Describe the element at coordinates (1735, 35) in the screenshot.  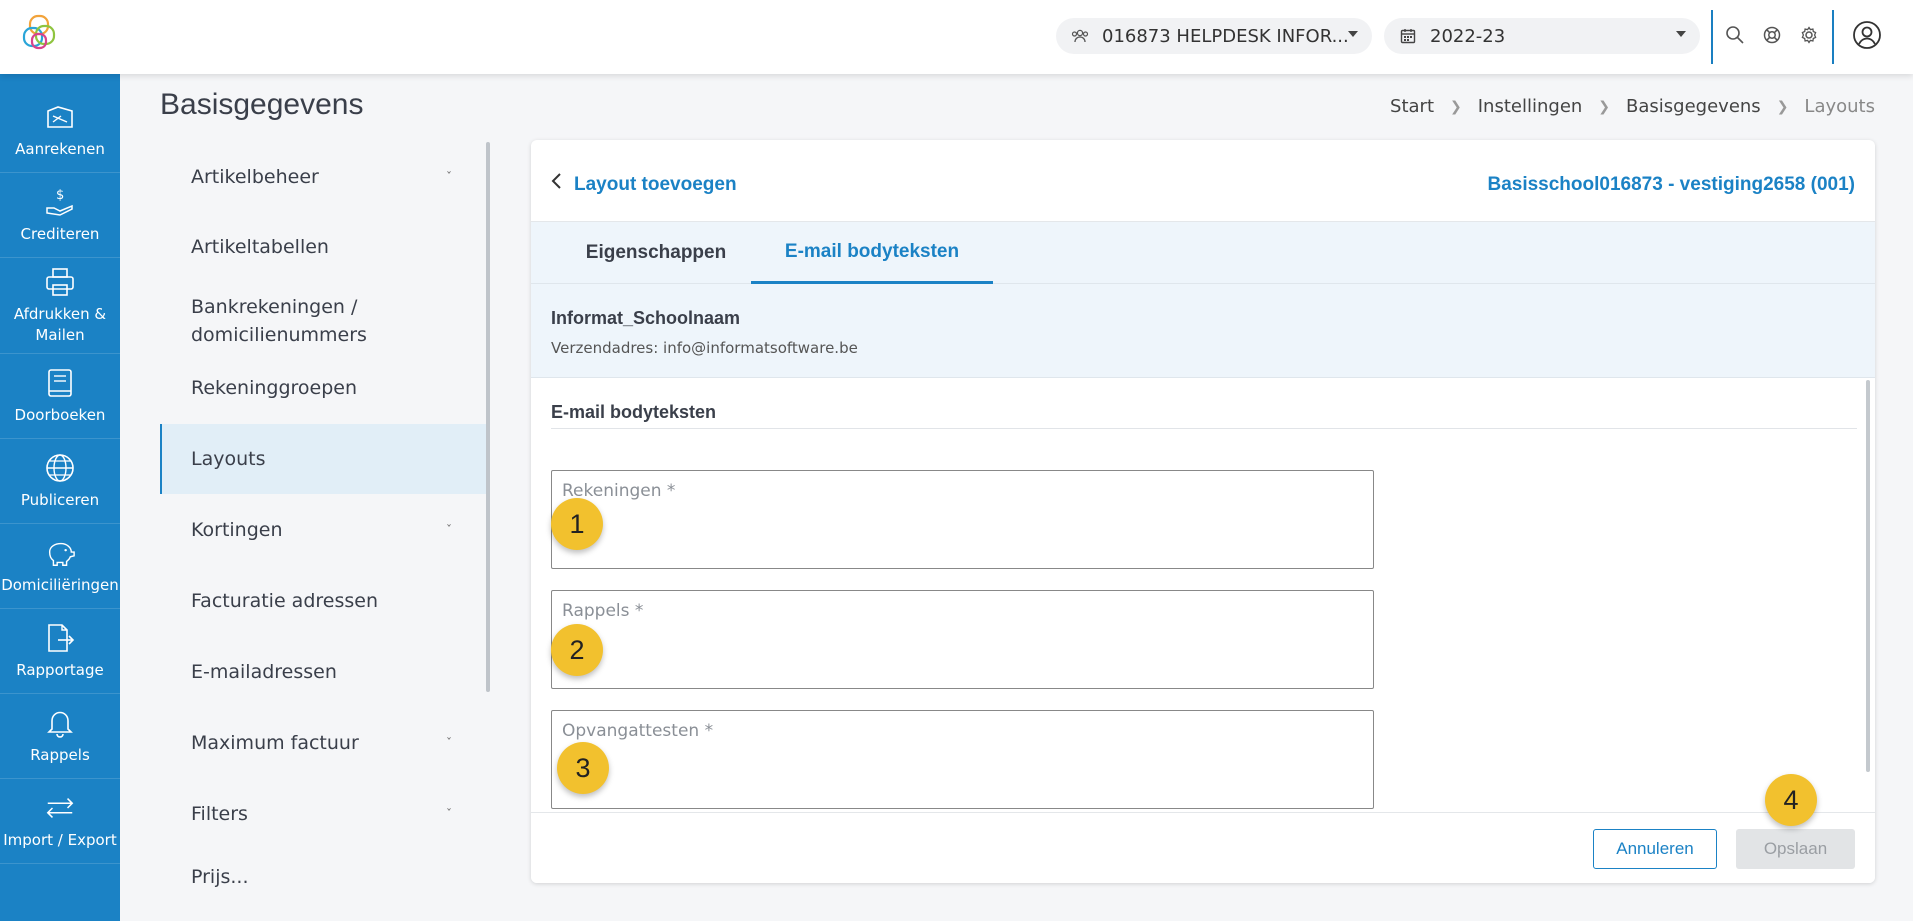
I see `search-icon` at that location.